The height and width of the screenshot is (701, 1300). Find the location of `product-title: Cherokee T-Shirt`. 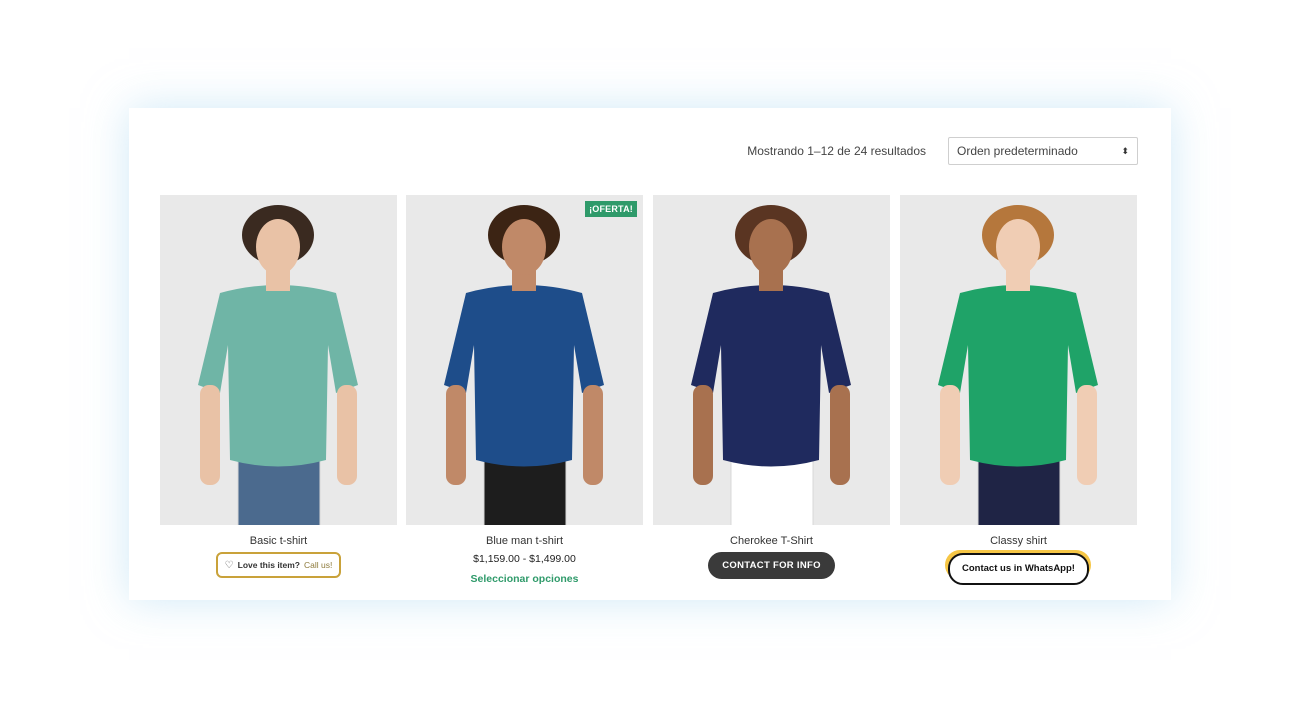

product-title: Cherokee T-Shirt is located at coordinates (771, 541).